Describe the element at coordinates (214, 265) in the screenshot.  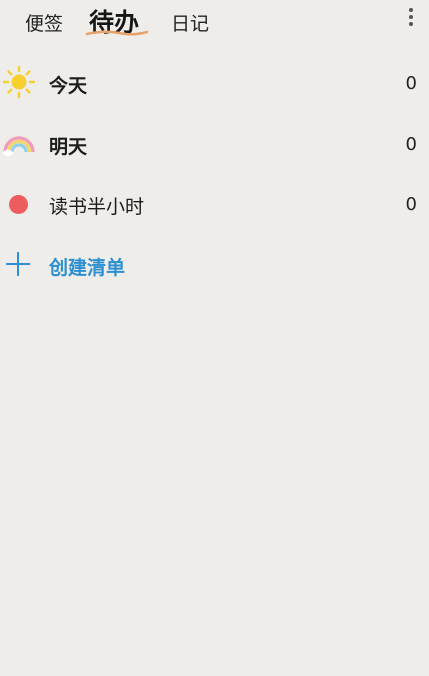
I see `create-list-button: 创建清单` at that location.